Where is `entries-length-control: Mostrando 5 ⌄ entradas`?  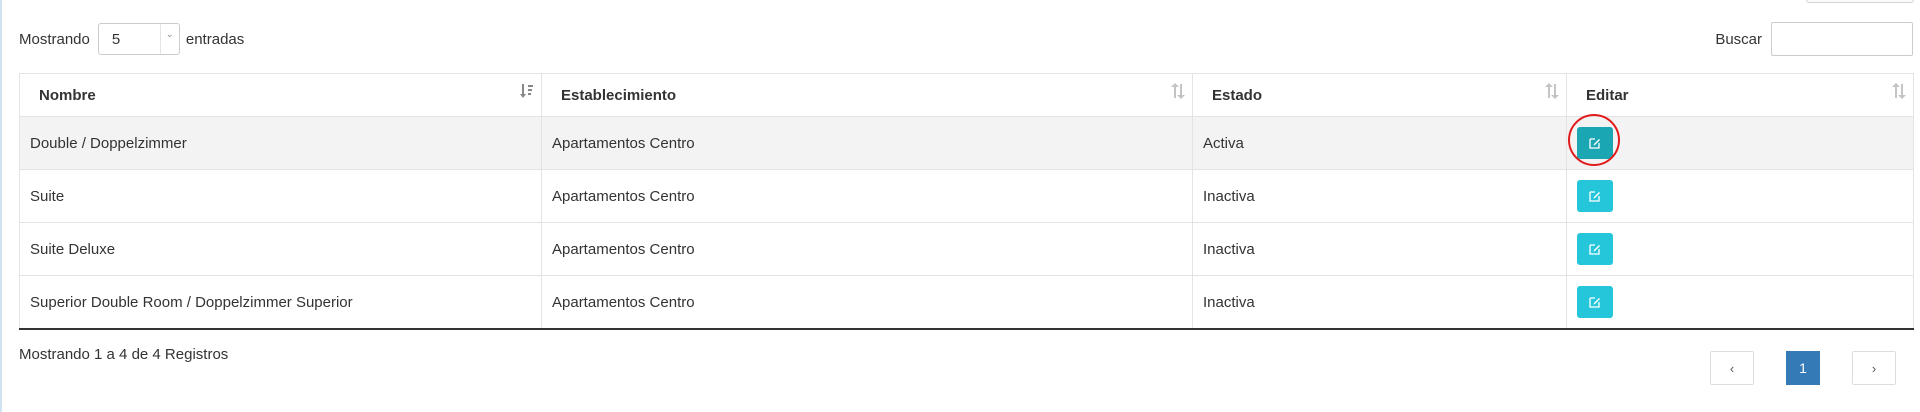 entries-length-control: Mostrando 5 ⌄ entradas is located at coordinates (131, 39).